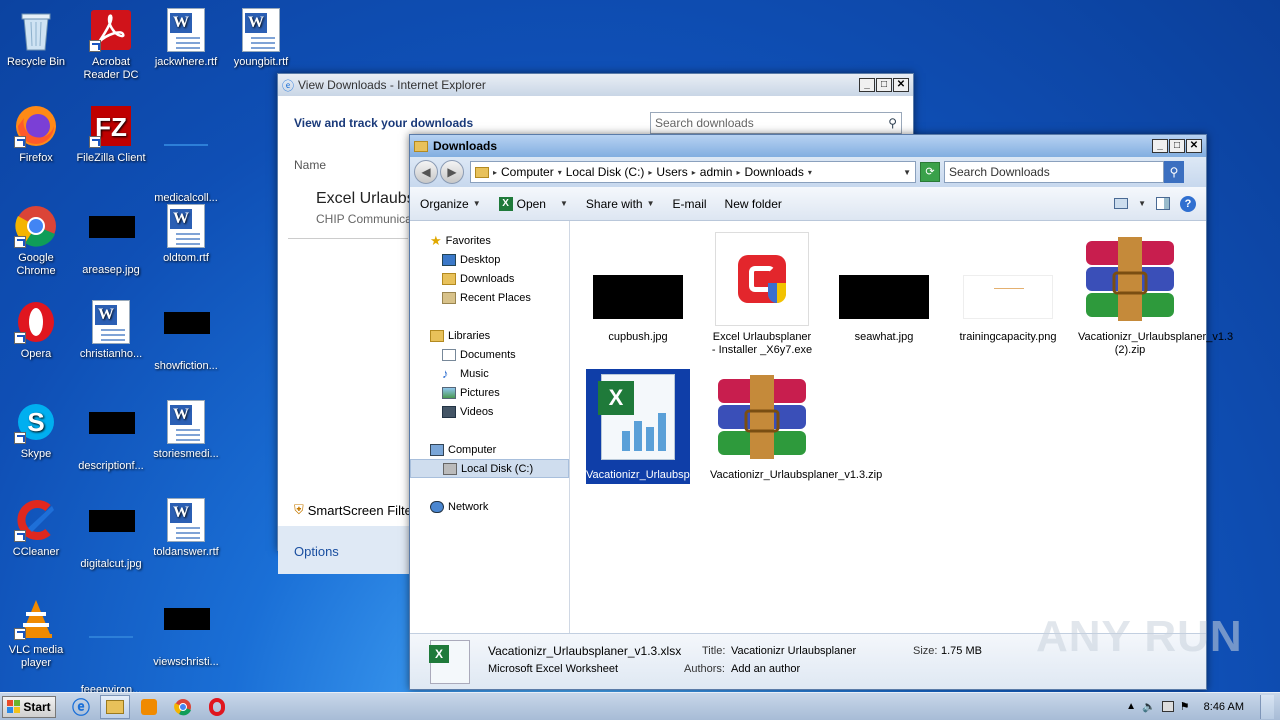 The width and height of the screenshot is (1280, 720). I want to click on nav-documents: Documents, so click(489, 354).